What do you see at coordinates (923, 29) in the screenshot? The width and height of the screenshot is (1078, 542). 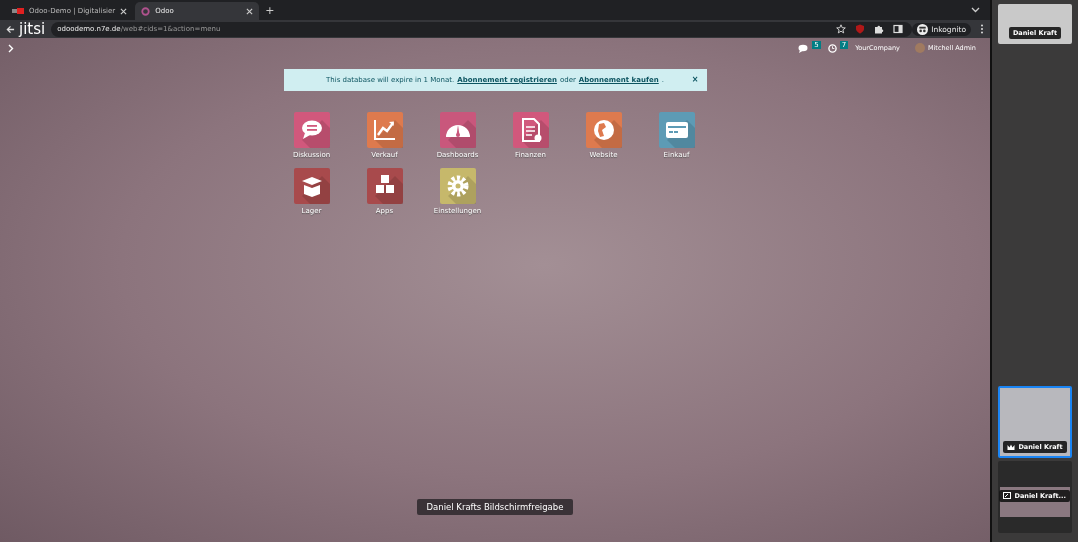 I see `incognito-icon` at bounding box center [923, 29].